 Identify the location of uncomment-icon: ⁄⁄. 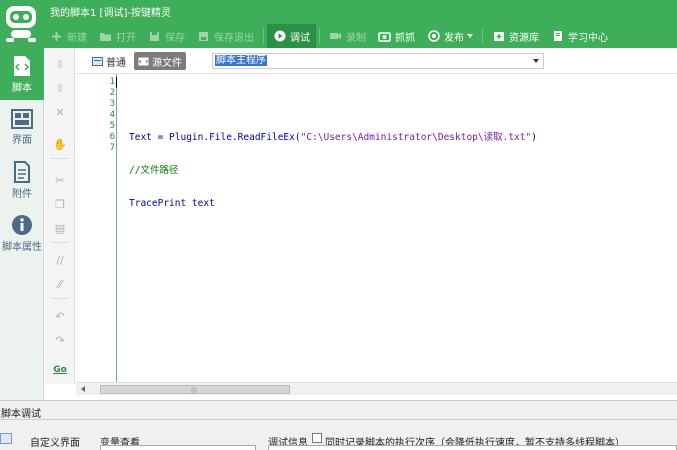
(60, 284).